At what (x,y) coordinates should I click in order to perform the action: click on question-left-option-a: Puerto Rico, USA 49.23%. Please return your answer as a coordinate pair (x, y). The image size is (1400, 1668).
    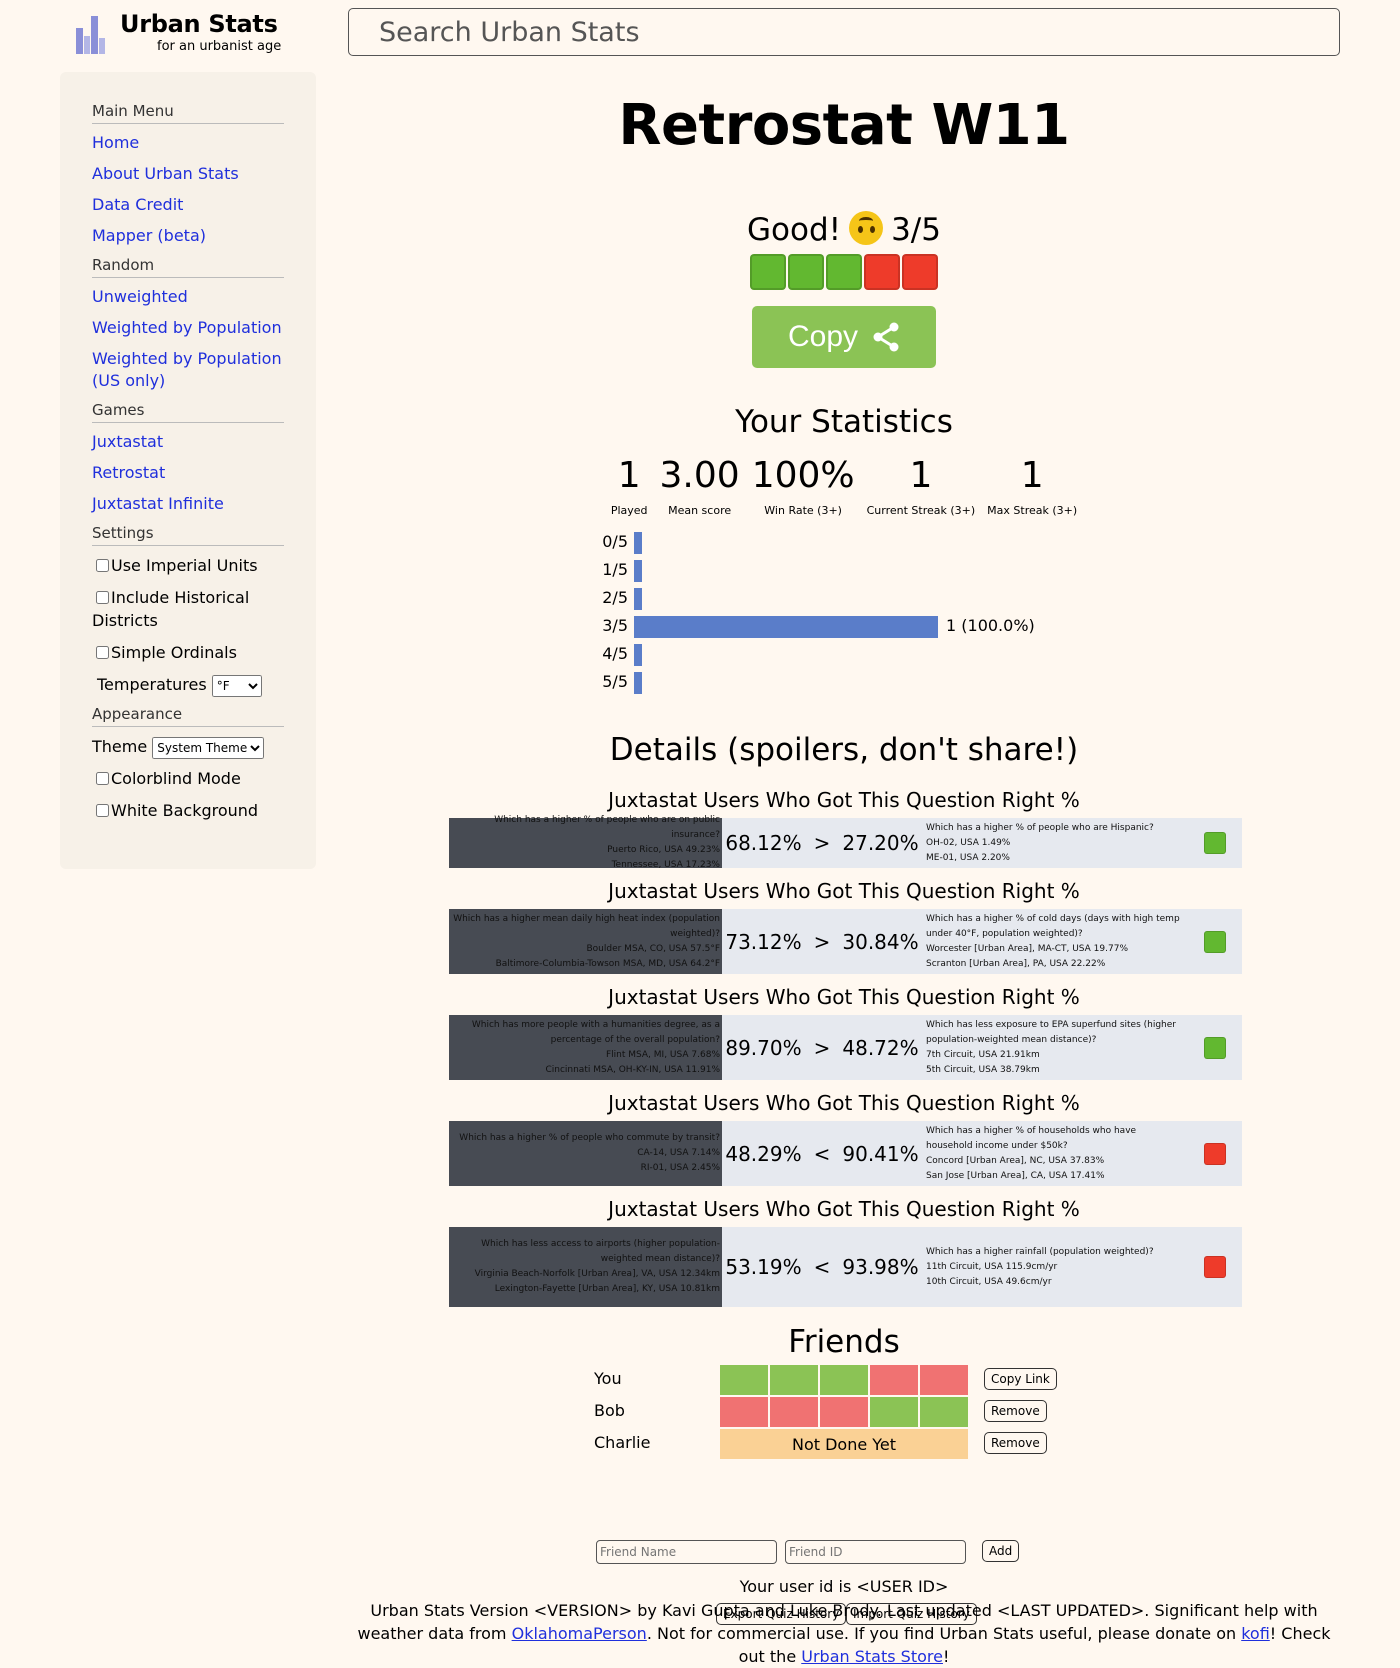
    Looking at the image, I should click on (663, 850).